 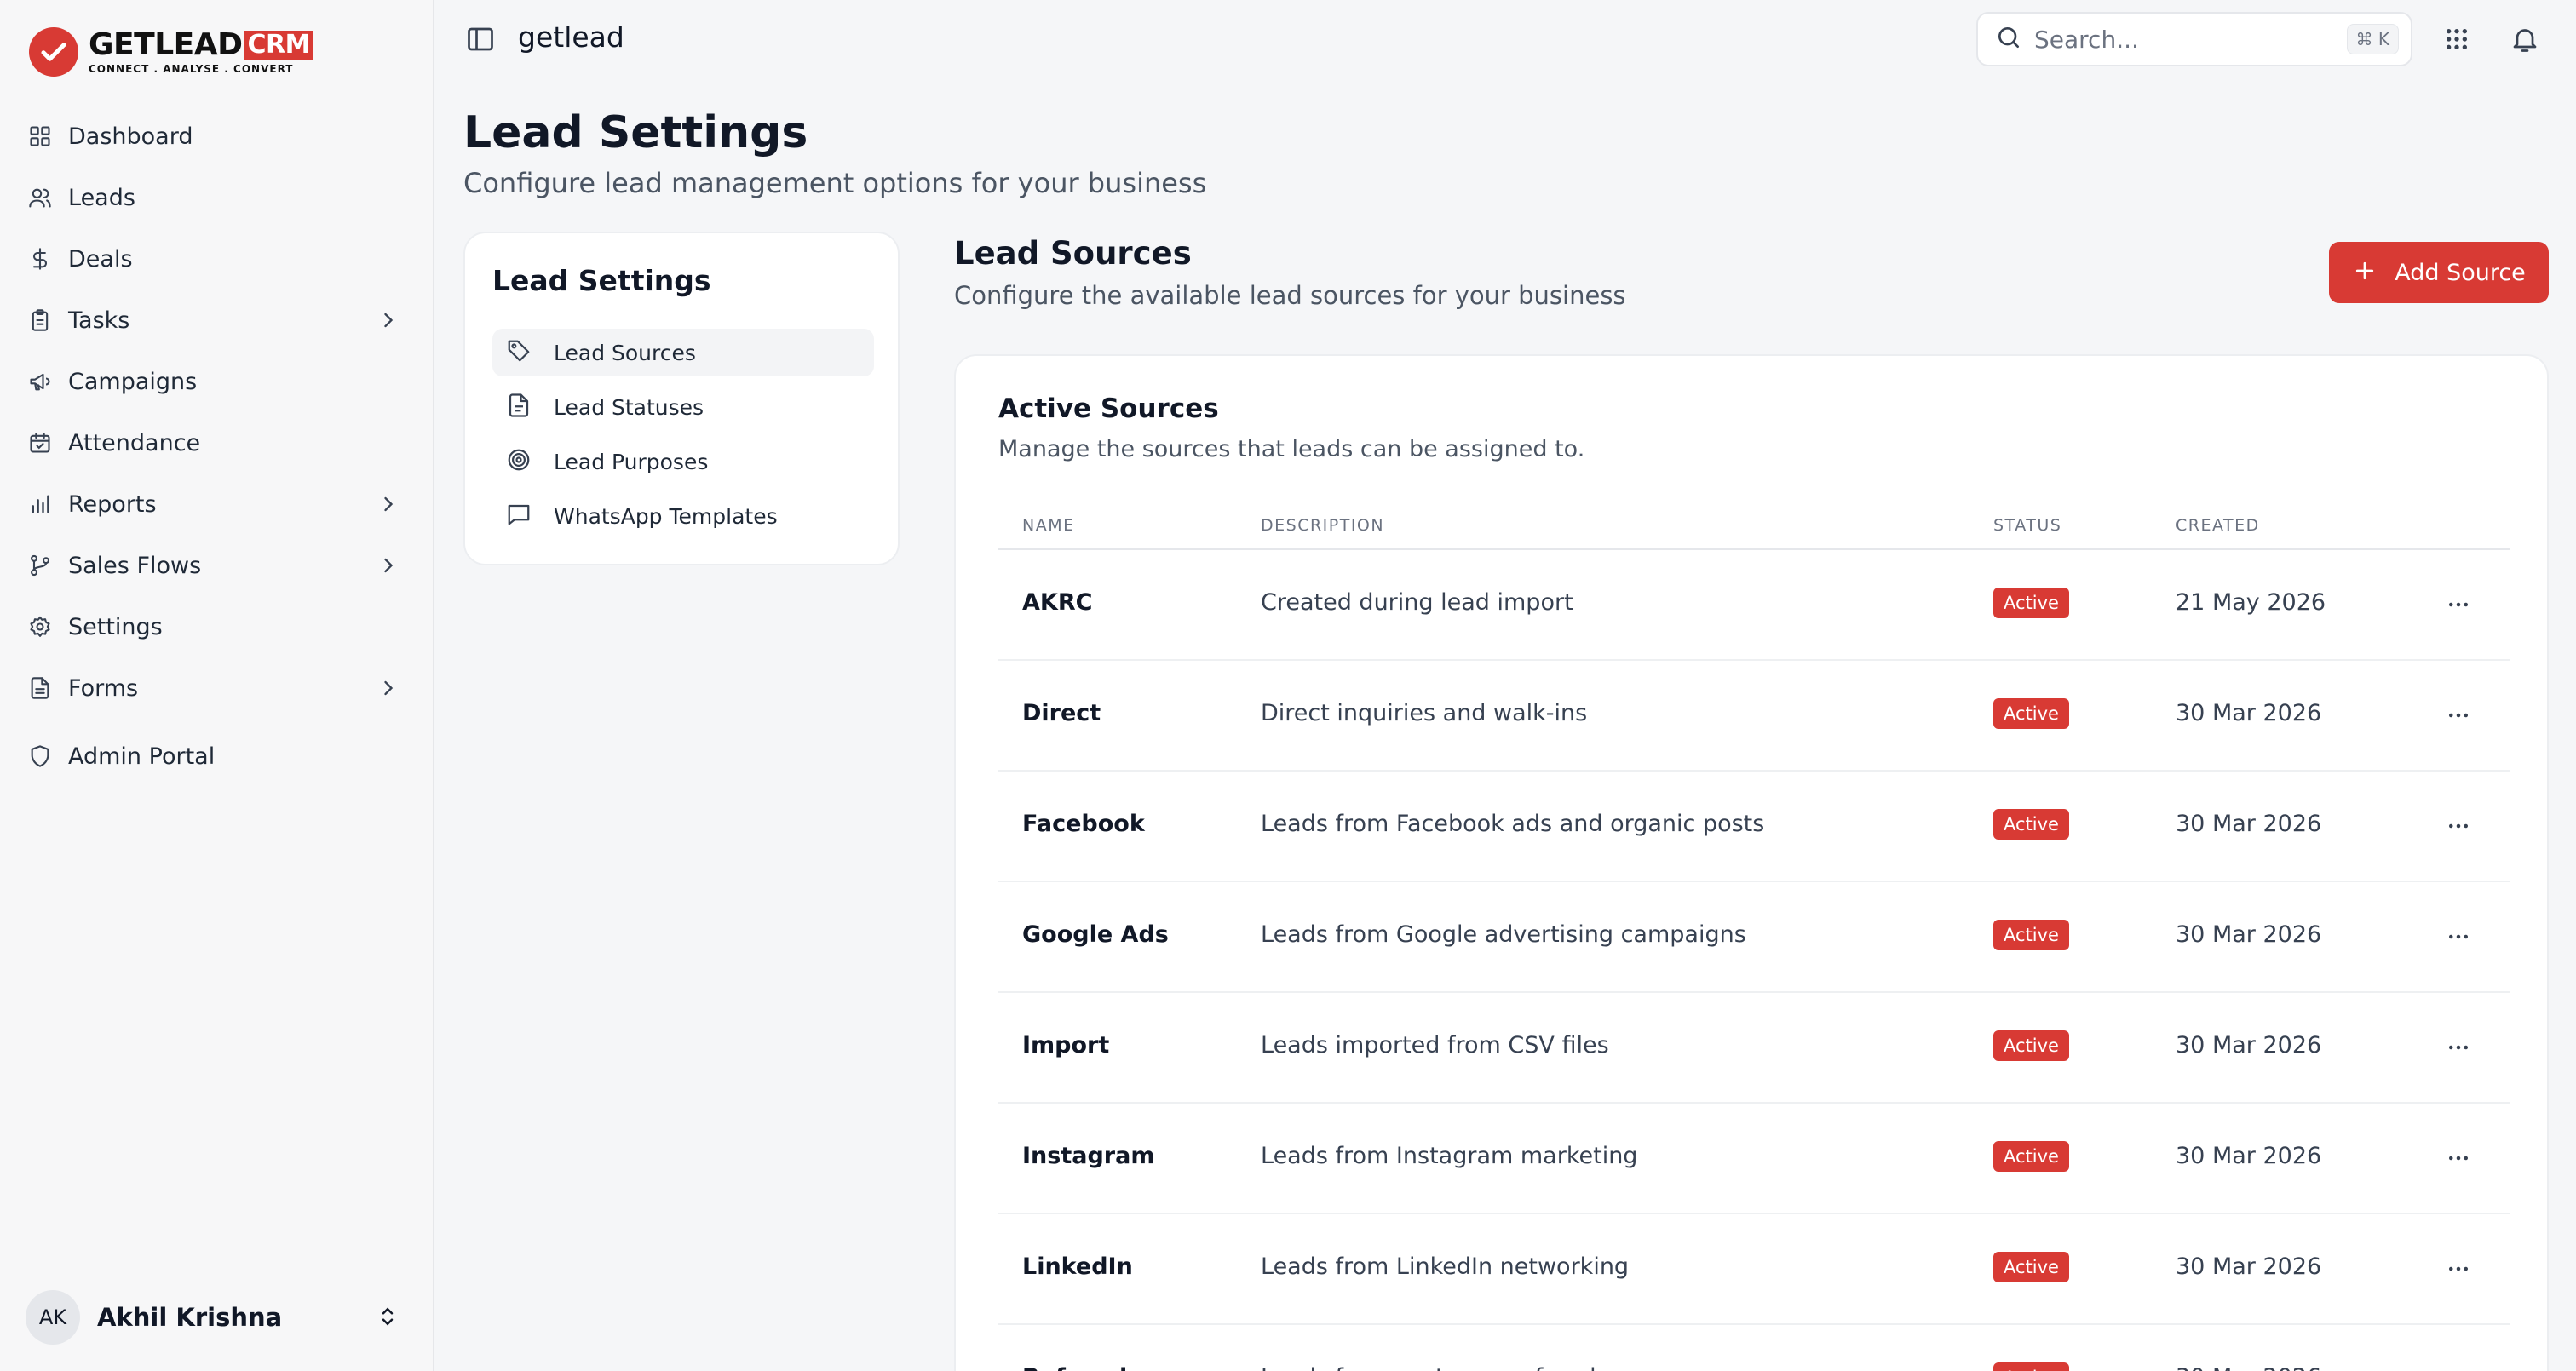 I want to click on git-branch-icon, so click(x=41, y=565).